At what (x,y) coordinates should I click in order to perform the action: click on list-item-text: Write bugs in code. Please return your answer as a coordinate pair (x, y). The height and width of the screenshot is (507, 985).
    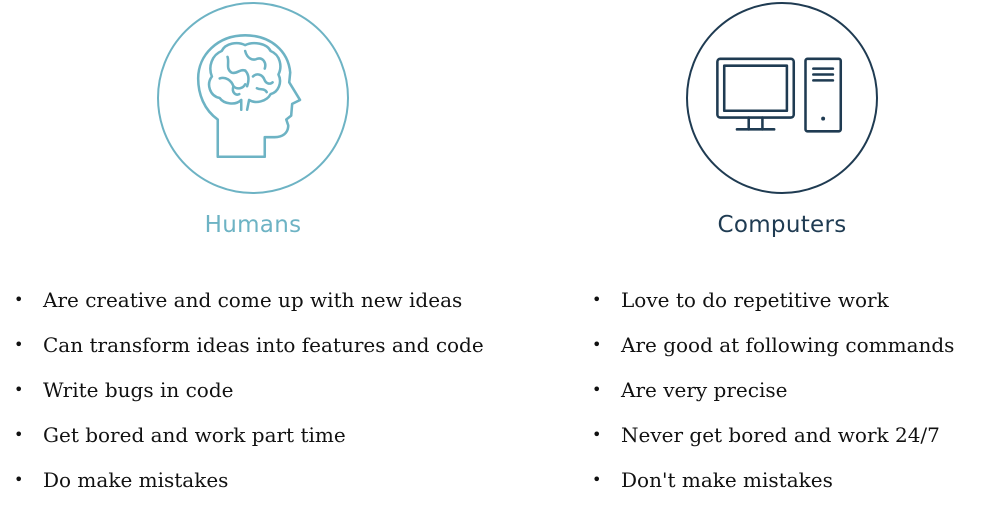
    Looking at the image, I should click on (138, 389).